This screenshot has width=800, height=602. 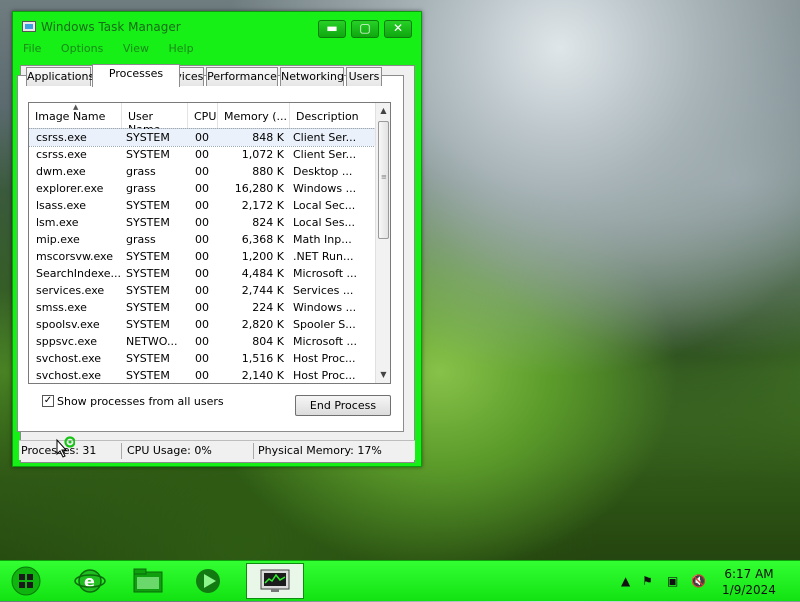 I want to click on start-button, so click(x=35, y=581).